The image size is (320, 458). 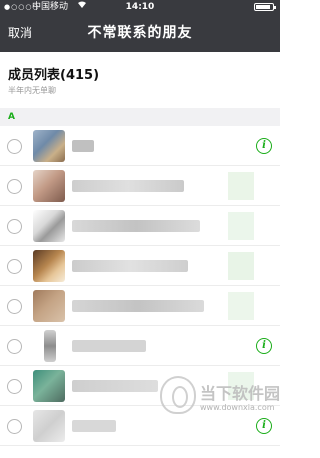 What do you see at coordinates (32, 90) in the screenshot?
I see `member-subtitle: 半年内无单聊` at bounding box center [32, 90].